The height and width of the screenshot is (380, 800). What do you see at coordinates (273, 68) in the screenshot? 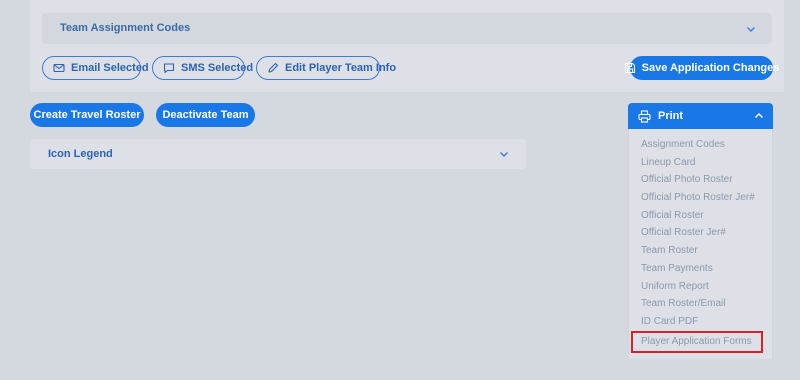
I see `pencil-icon` at bounding box center [273, 68].